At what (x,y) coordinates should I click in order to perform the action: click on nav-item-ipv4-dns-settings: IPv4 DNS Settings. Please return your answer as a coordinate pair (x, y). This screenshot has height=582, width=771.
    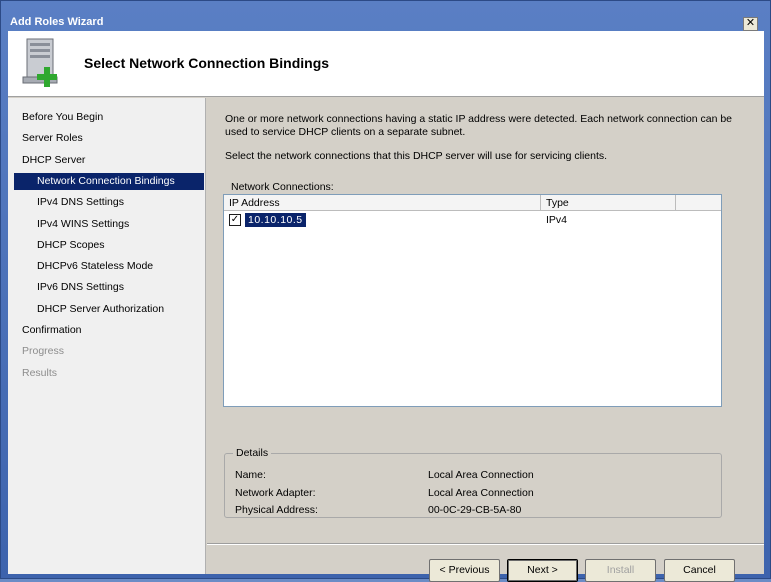
    Looking at the image, I should click on (109, 202).